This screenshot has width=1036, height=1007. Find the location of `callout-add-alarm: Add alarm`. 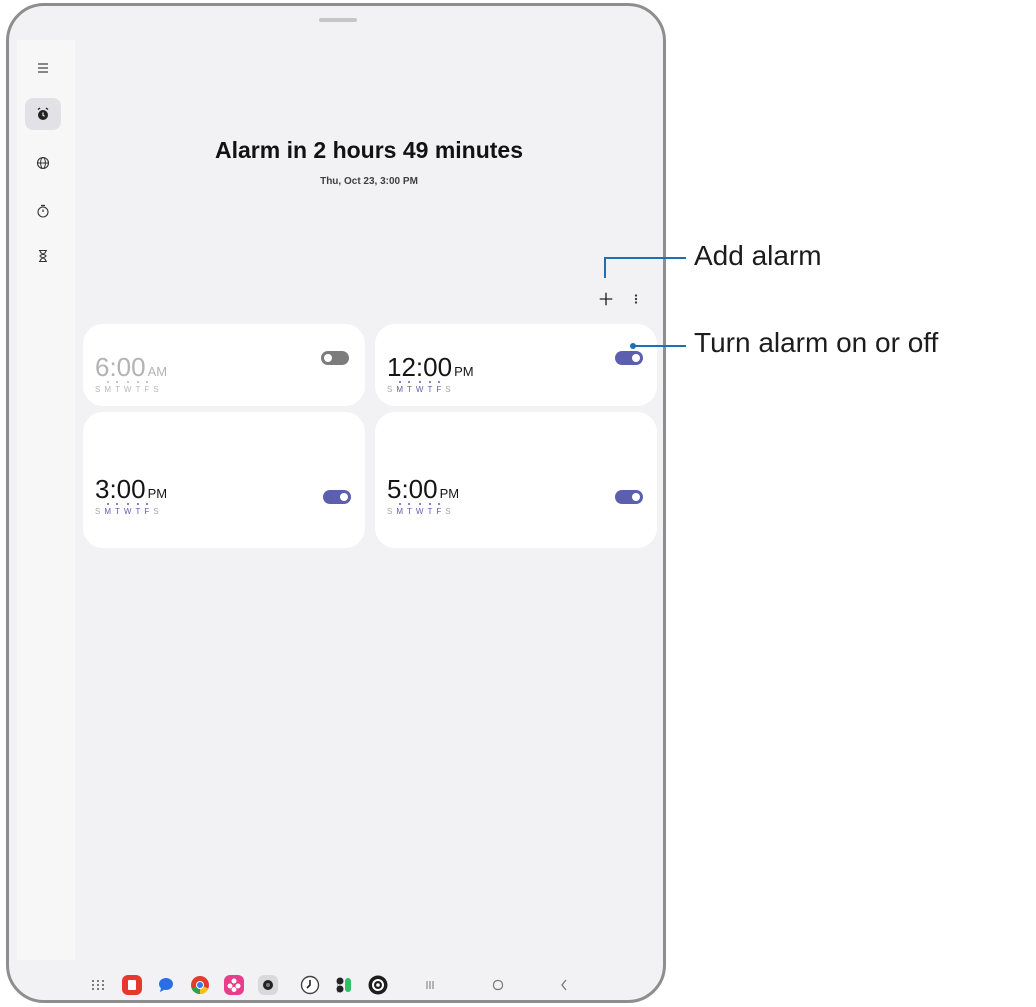

callout-add-alarm: Add alarm is located at coordinates (758, 255).